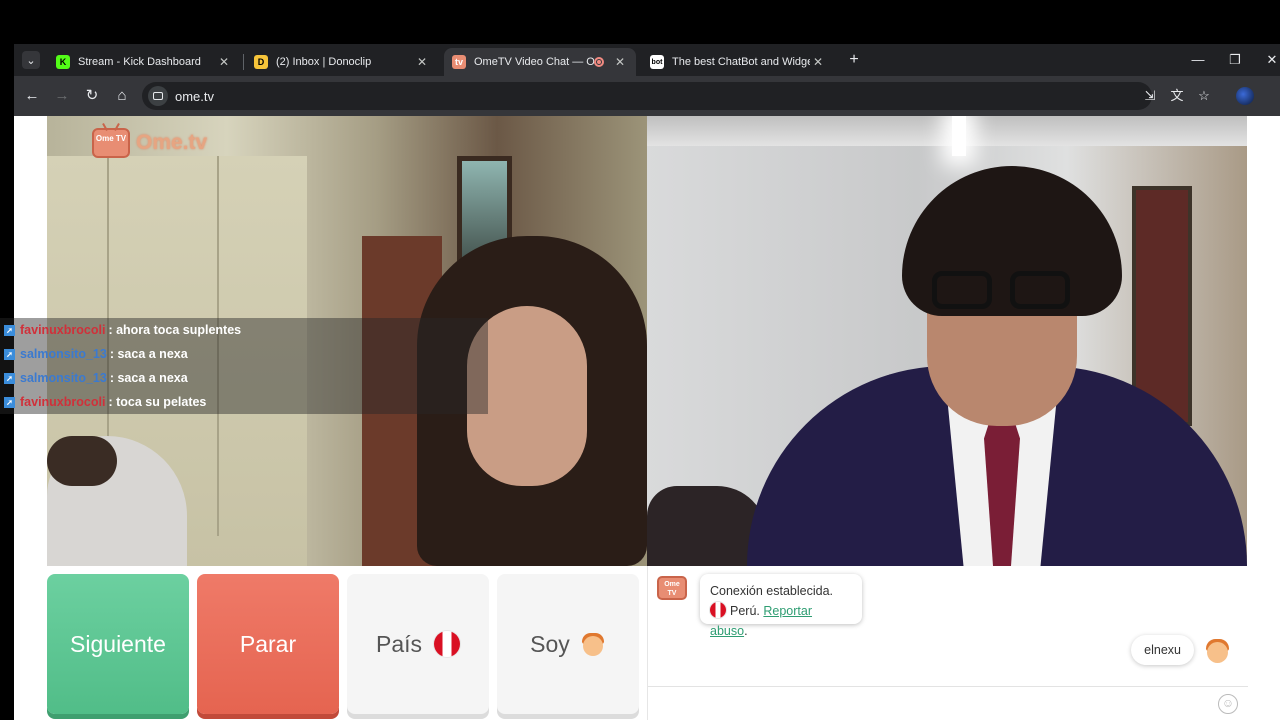 Image resolution: width=1280 pixels, height=720 pixels. I want to click on tv-icon: Ome TV, so click(111, 143).